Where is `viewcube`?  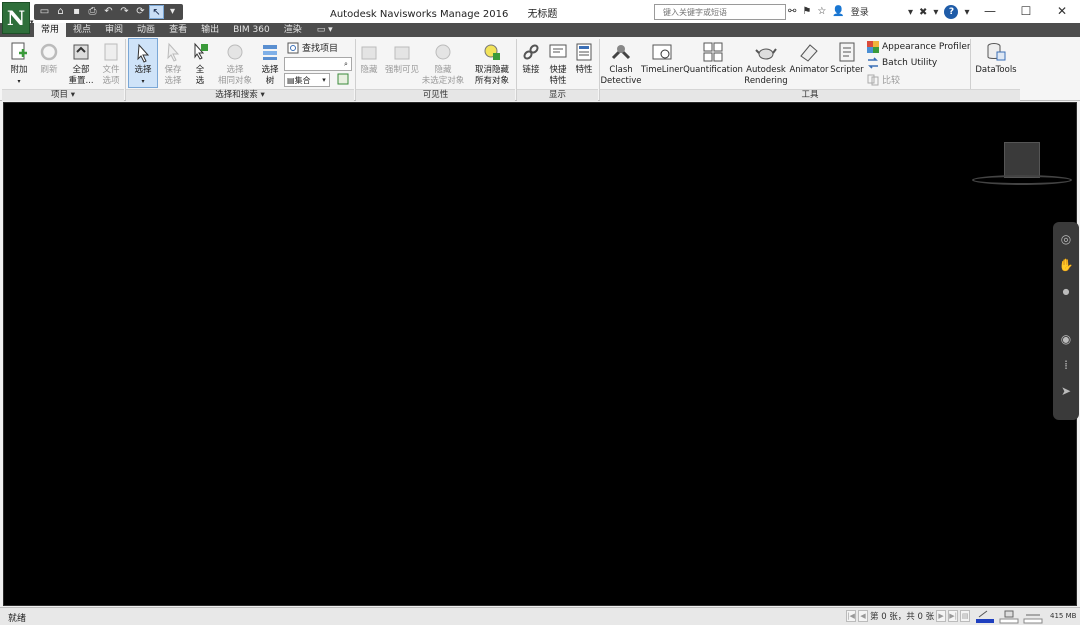
viewcube is located at coordinates (1022, 160).